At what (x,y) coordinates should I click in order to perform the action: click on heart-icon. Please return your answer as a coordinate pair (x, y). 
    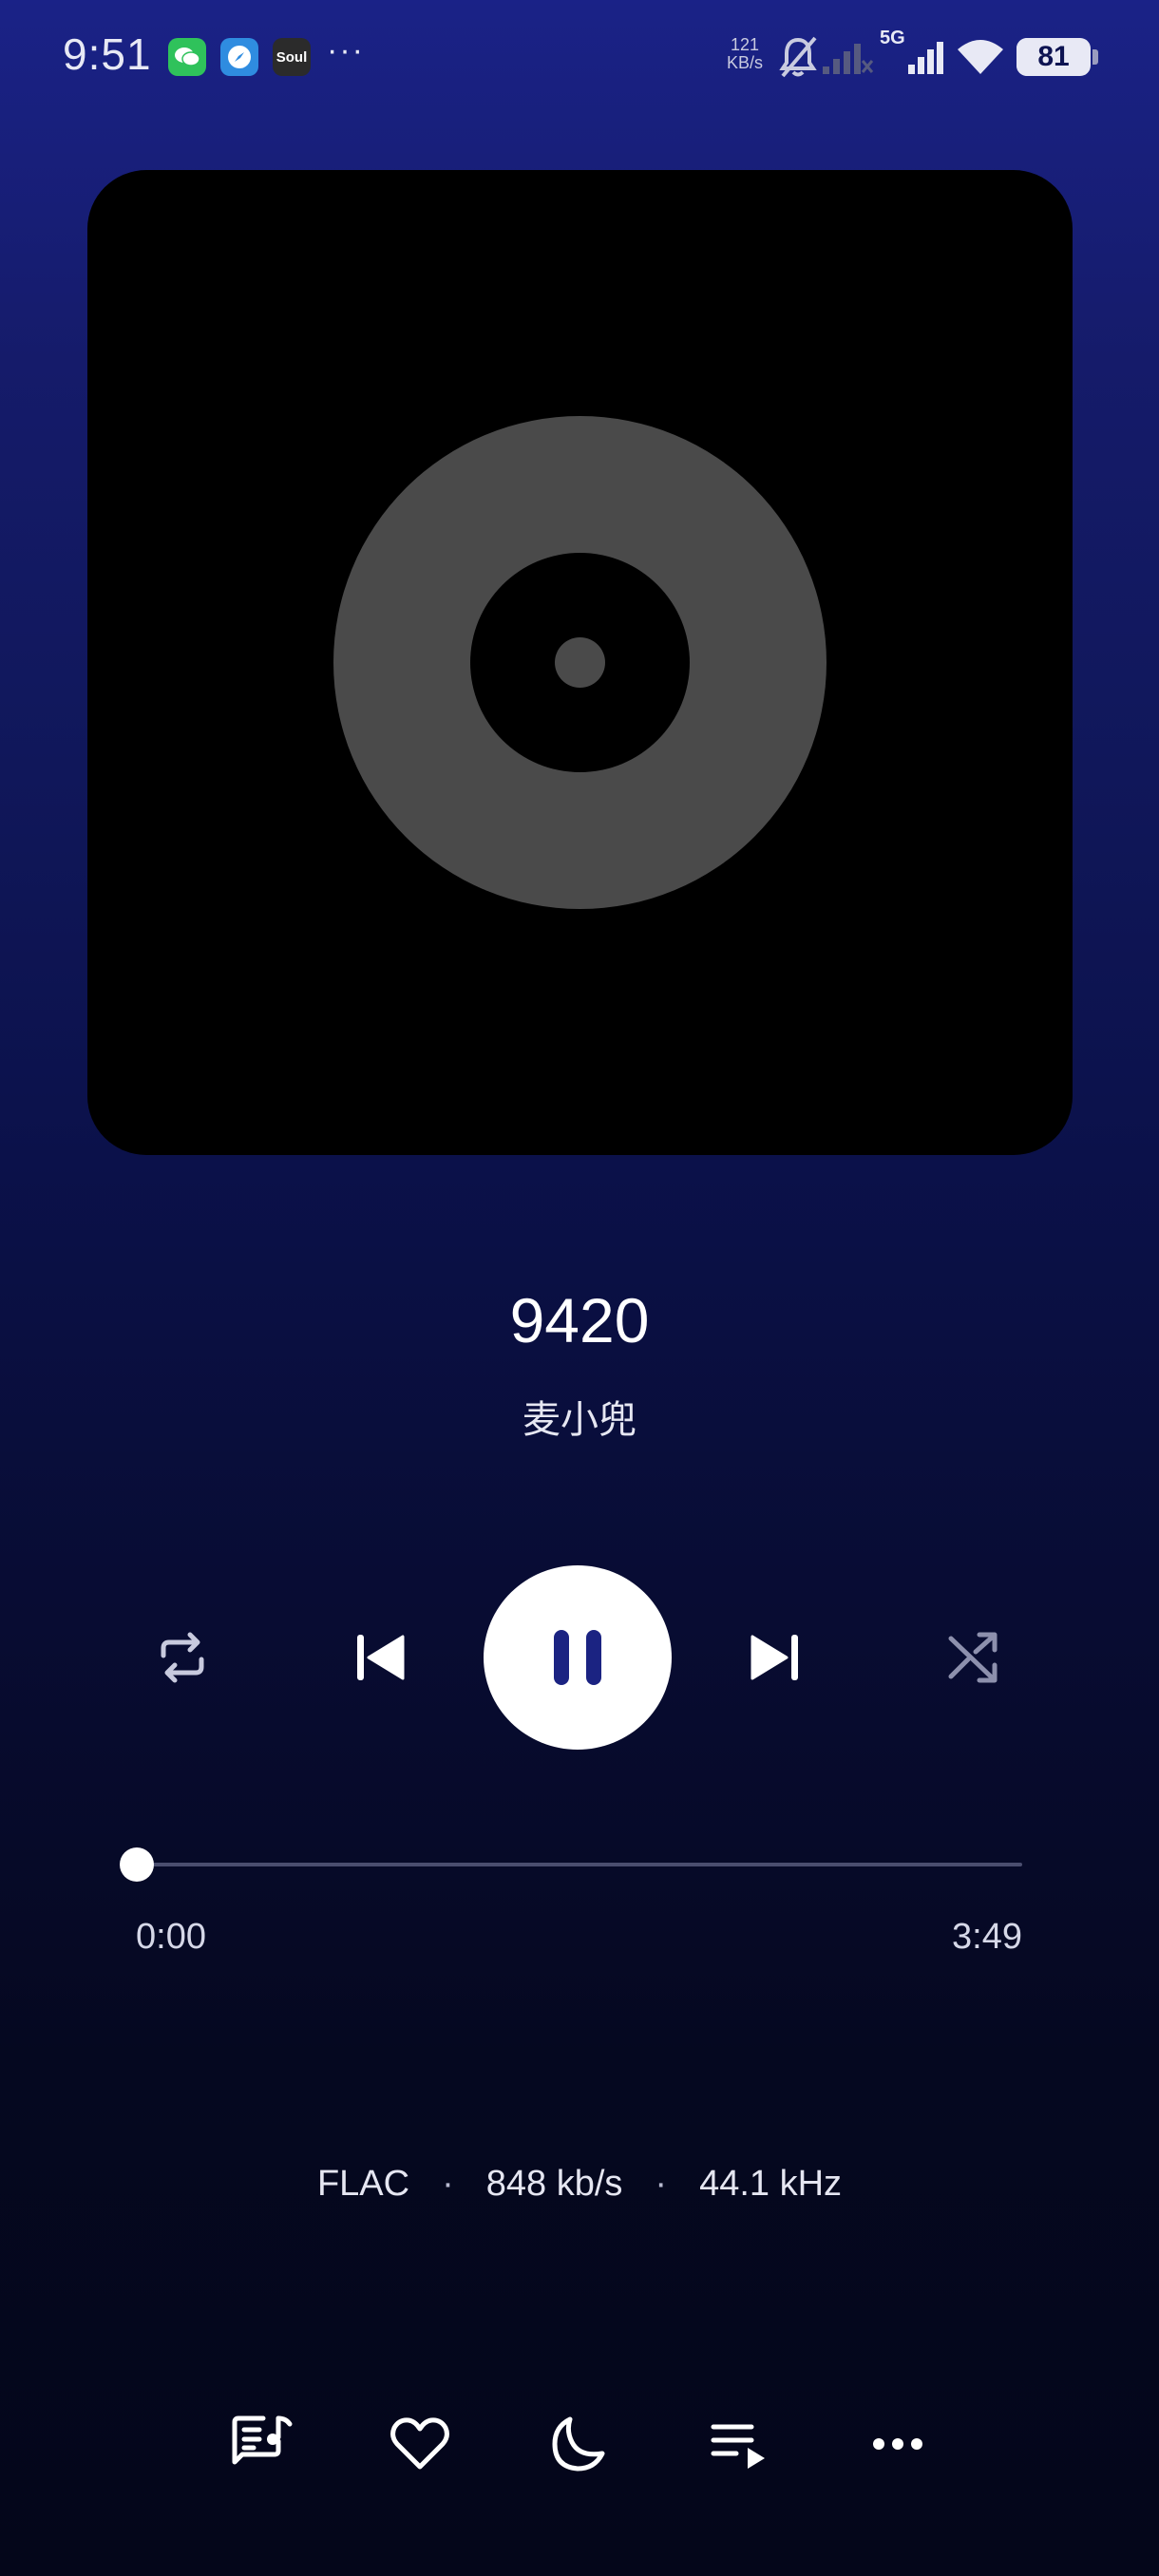
    Looking at the image, I should click on (419, 2443).